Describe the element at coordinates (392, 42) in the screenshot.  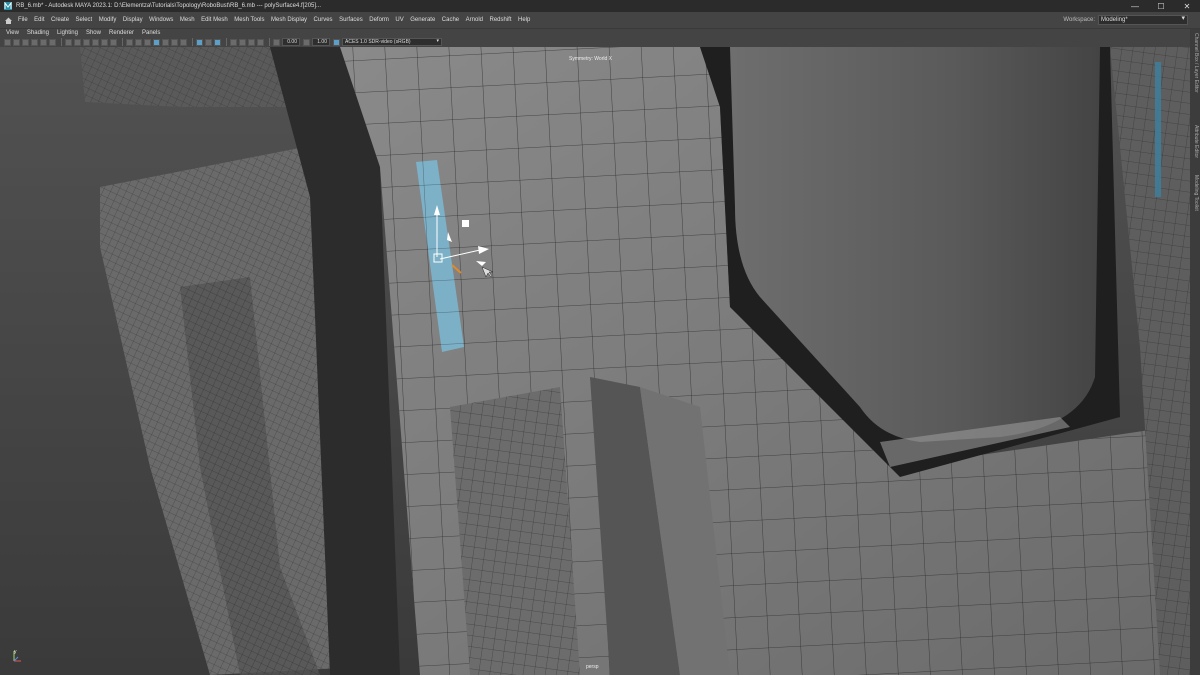
I see `color-space-dropdown: ACES 1.0 SDR-video (sRGB)` at that location.